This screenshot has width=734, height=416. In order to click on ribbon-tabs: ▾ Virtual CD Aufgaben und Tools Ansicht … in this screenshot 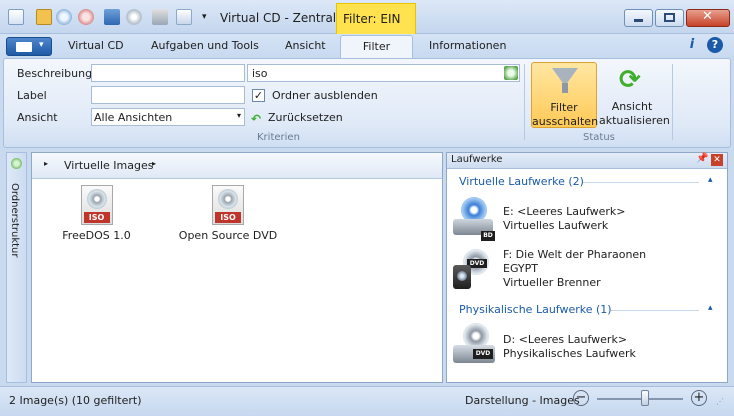, I will do `click(367, 47)`.